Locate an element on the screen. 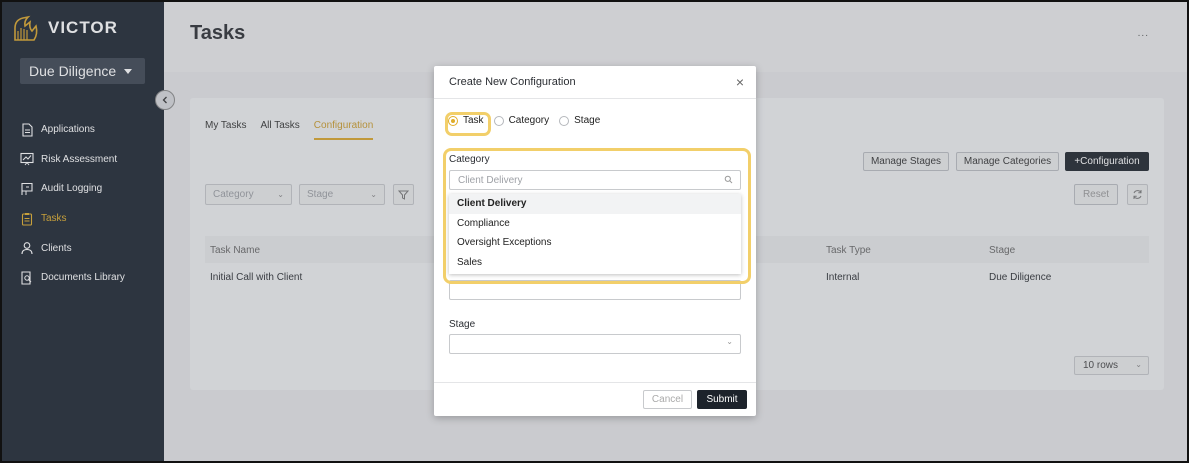 The image size is (1189, 463). task-radio-highlight is located at coordinates (468, 124).